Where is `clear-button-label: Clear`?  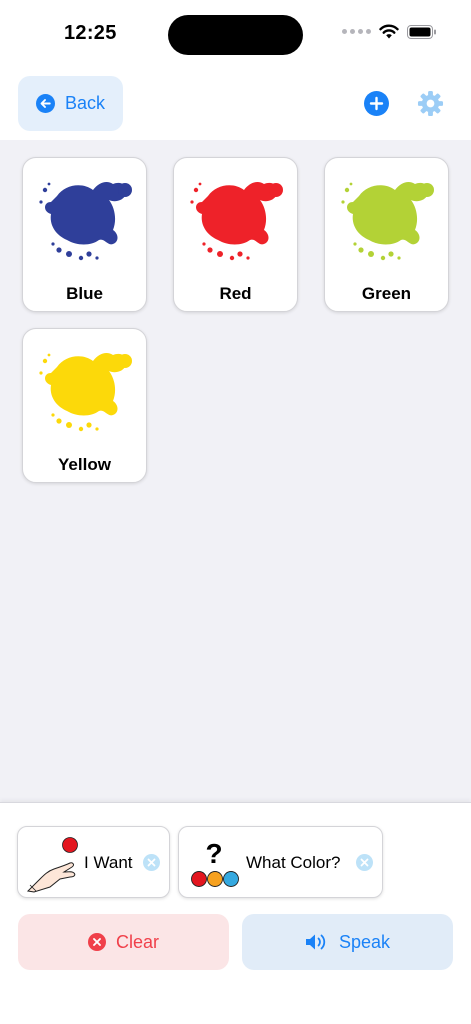 clear-button-label: Clear is located at coordinates (137, 941).